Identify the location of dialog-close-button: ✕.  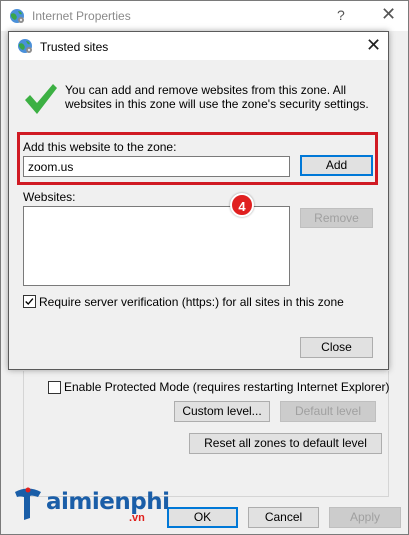
(373, 45).